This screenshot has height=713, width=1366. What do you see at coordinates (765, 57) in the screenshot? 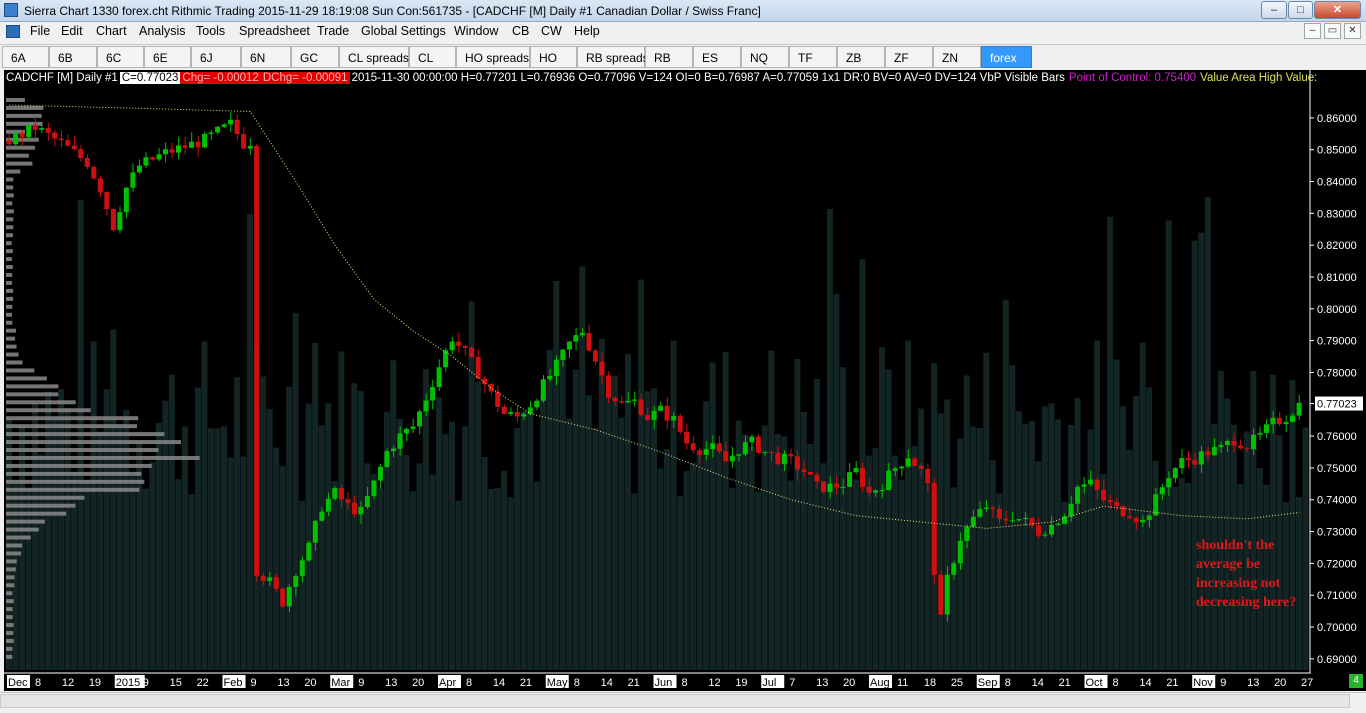
I see `tab-nq: NQ` at bounding box center [765, 57].